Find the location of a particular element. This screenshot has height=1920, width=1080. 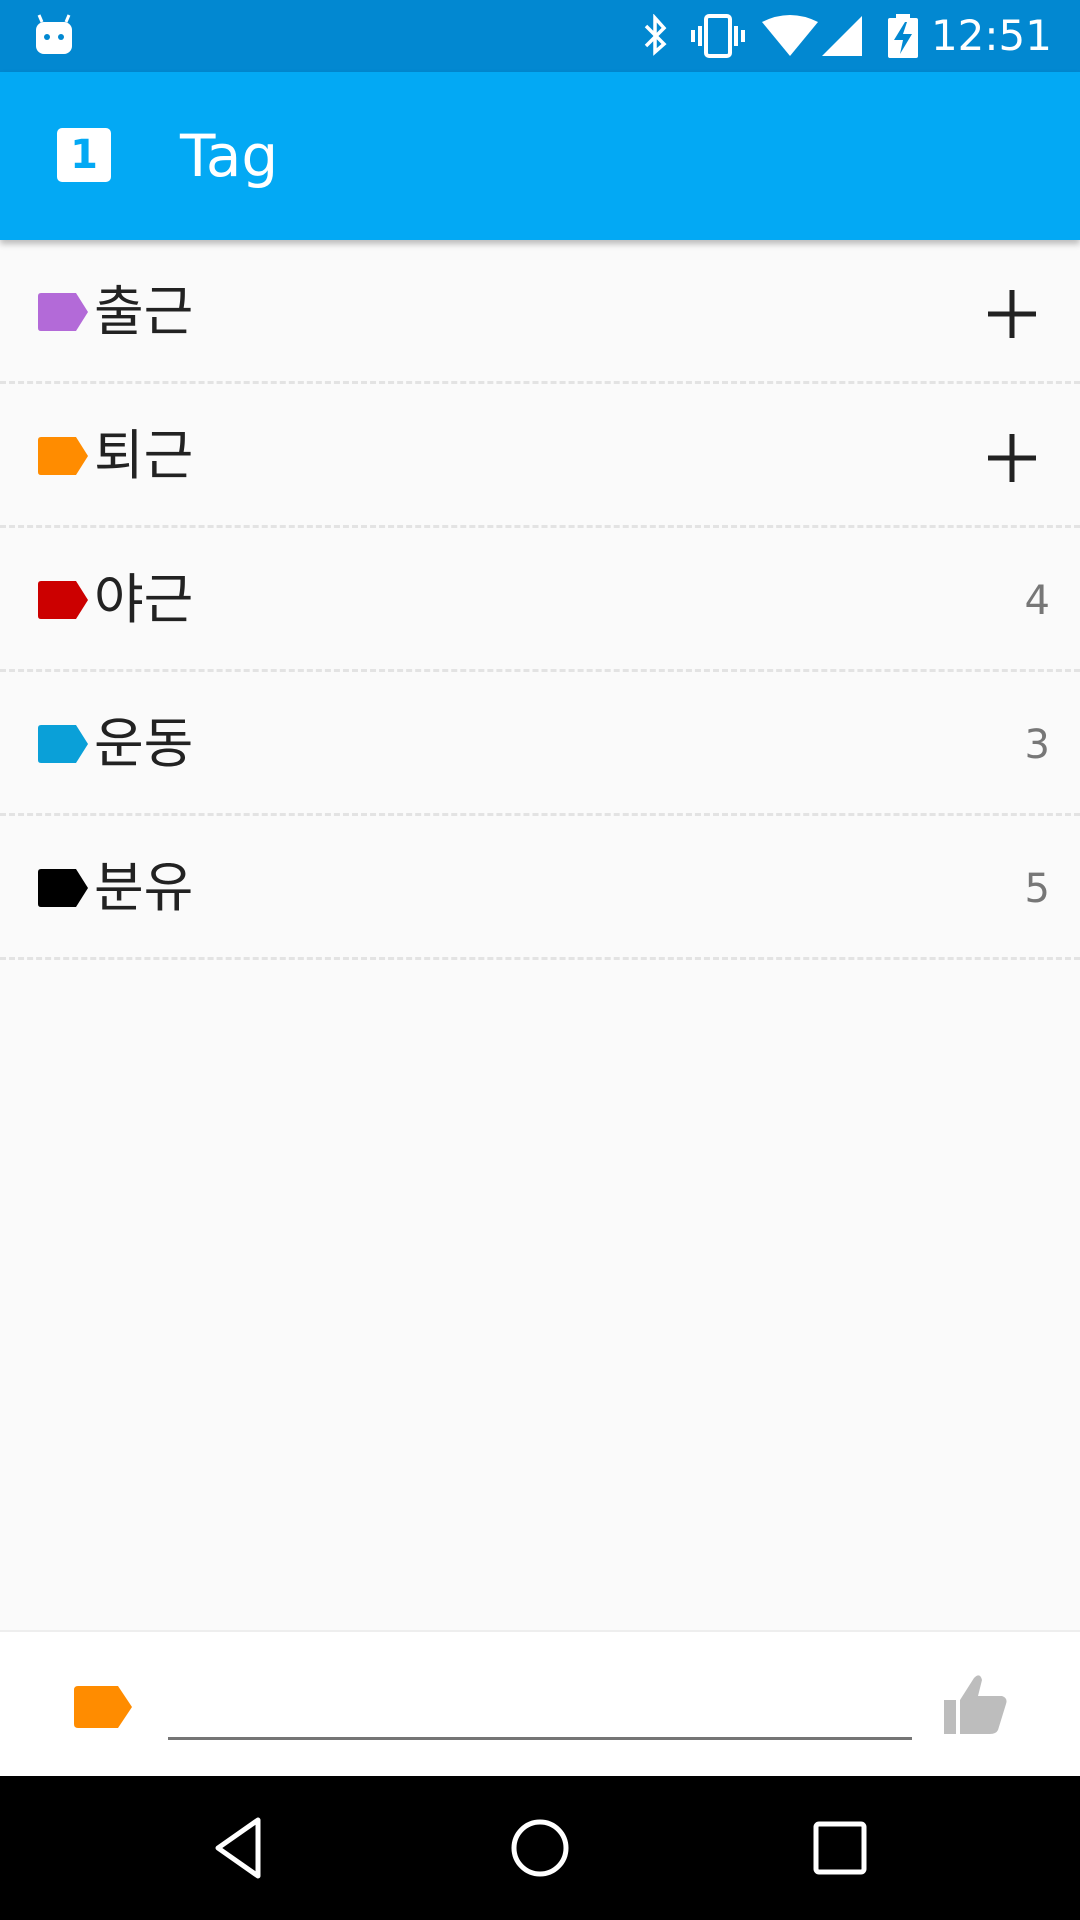

tag-input-bar is located at coordinates (540, 1703).